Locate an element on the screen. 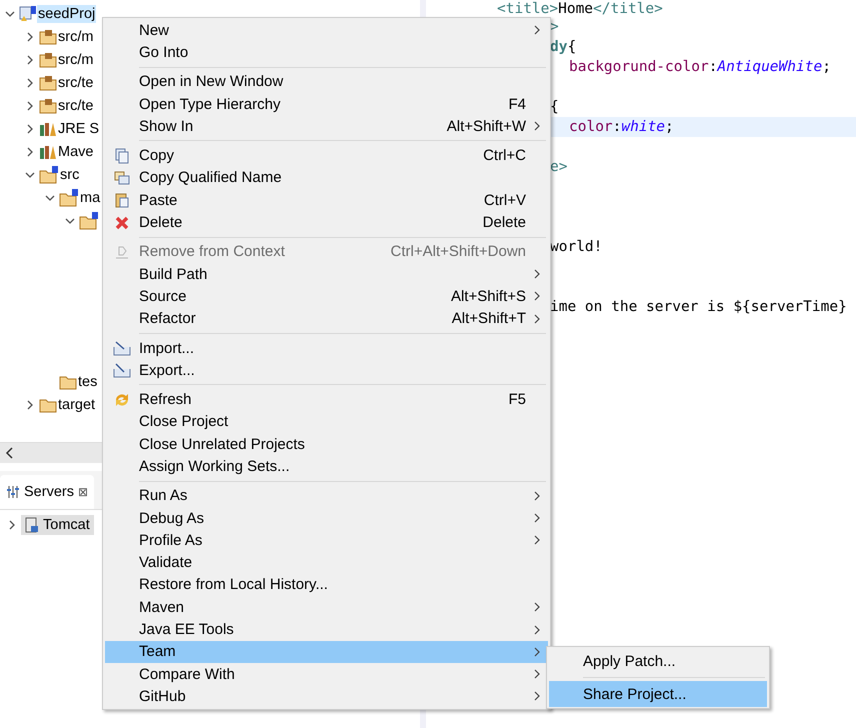 This screenshot has height=728, width=856. menu-item: Debug As is located at coordinates (326, 518).